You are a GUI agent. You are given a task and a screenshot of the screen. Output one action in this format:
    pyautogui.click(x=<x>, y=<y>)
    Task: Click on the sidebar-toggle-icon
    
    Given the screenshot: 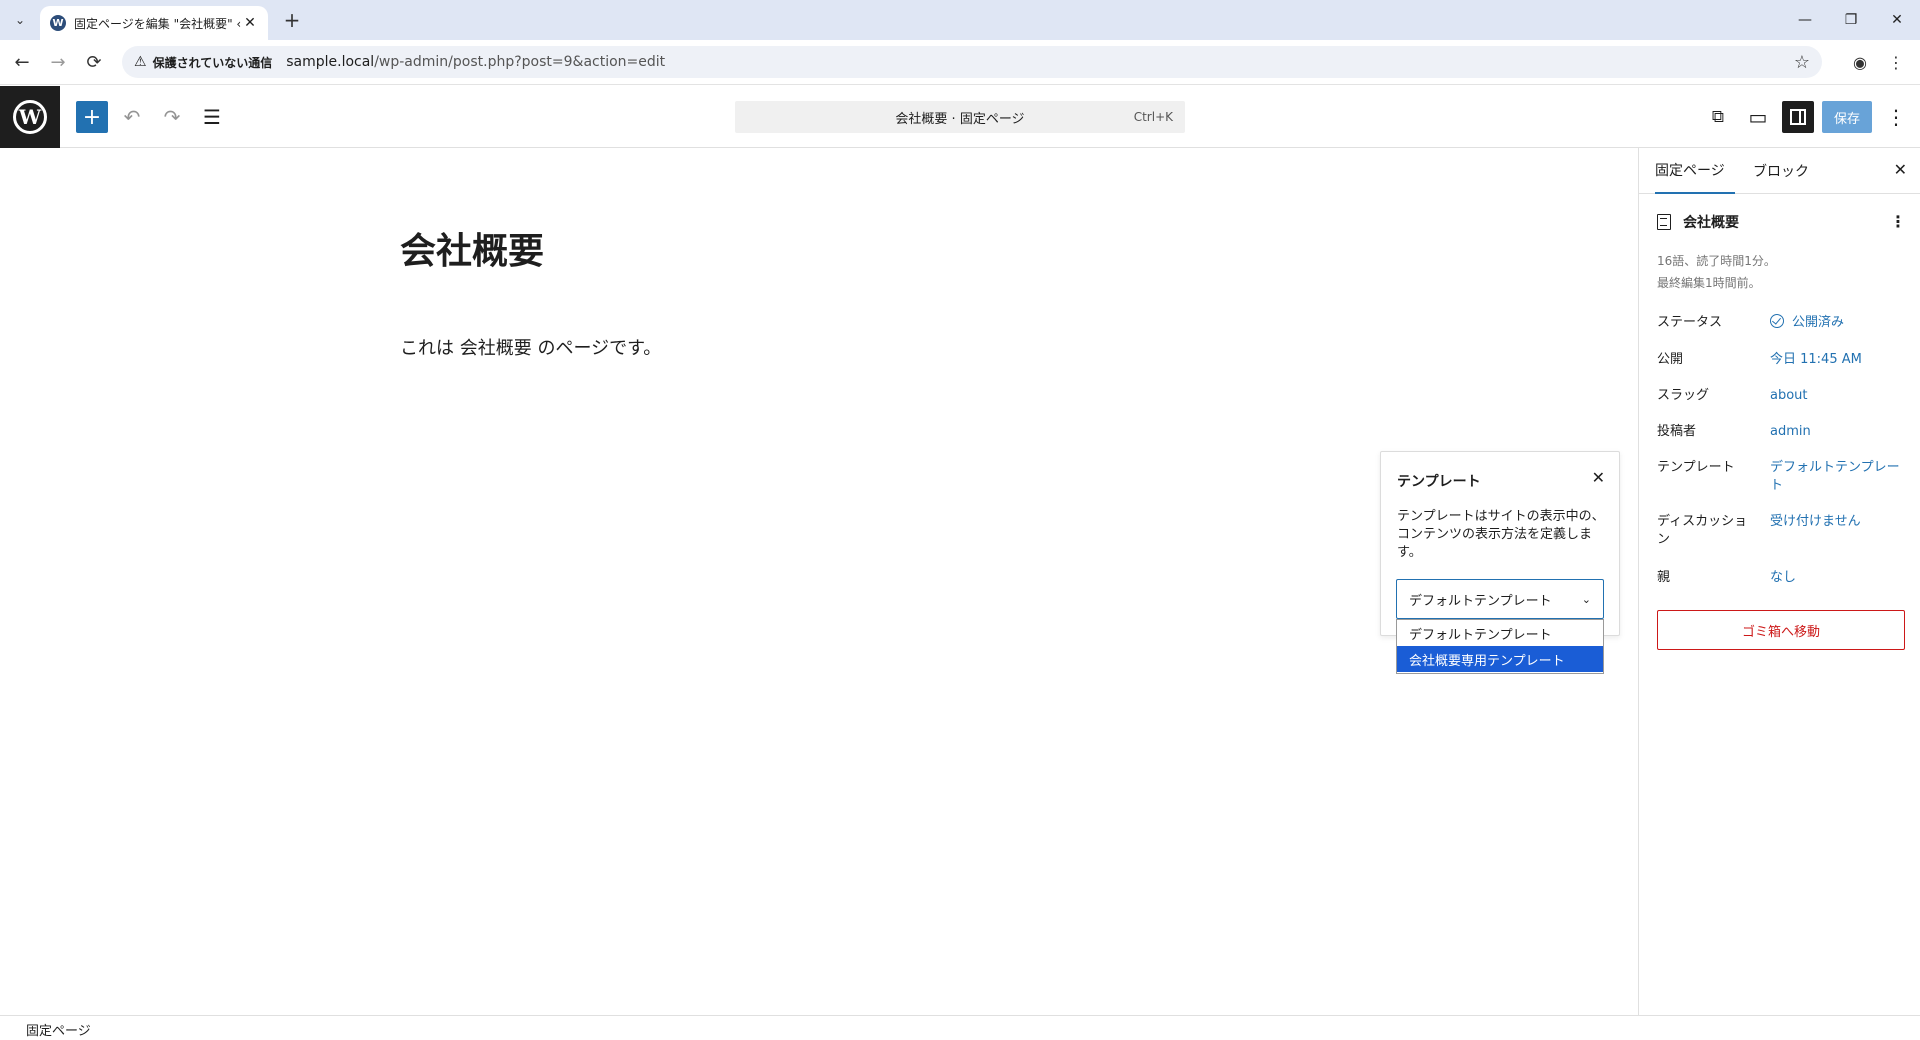 What is the action you would take?
    pyautogui.click(x=1798, y=117)
    